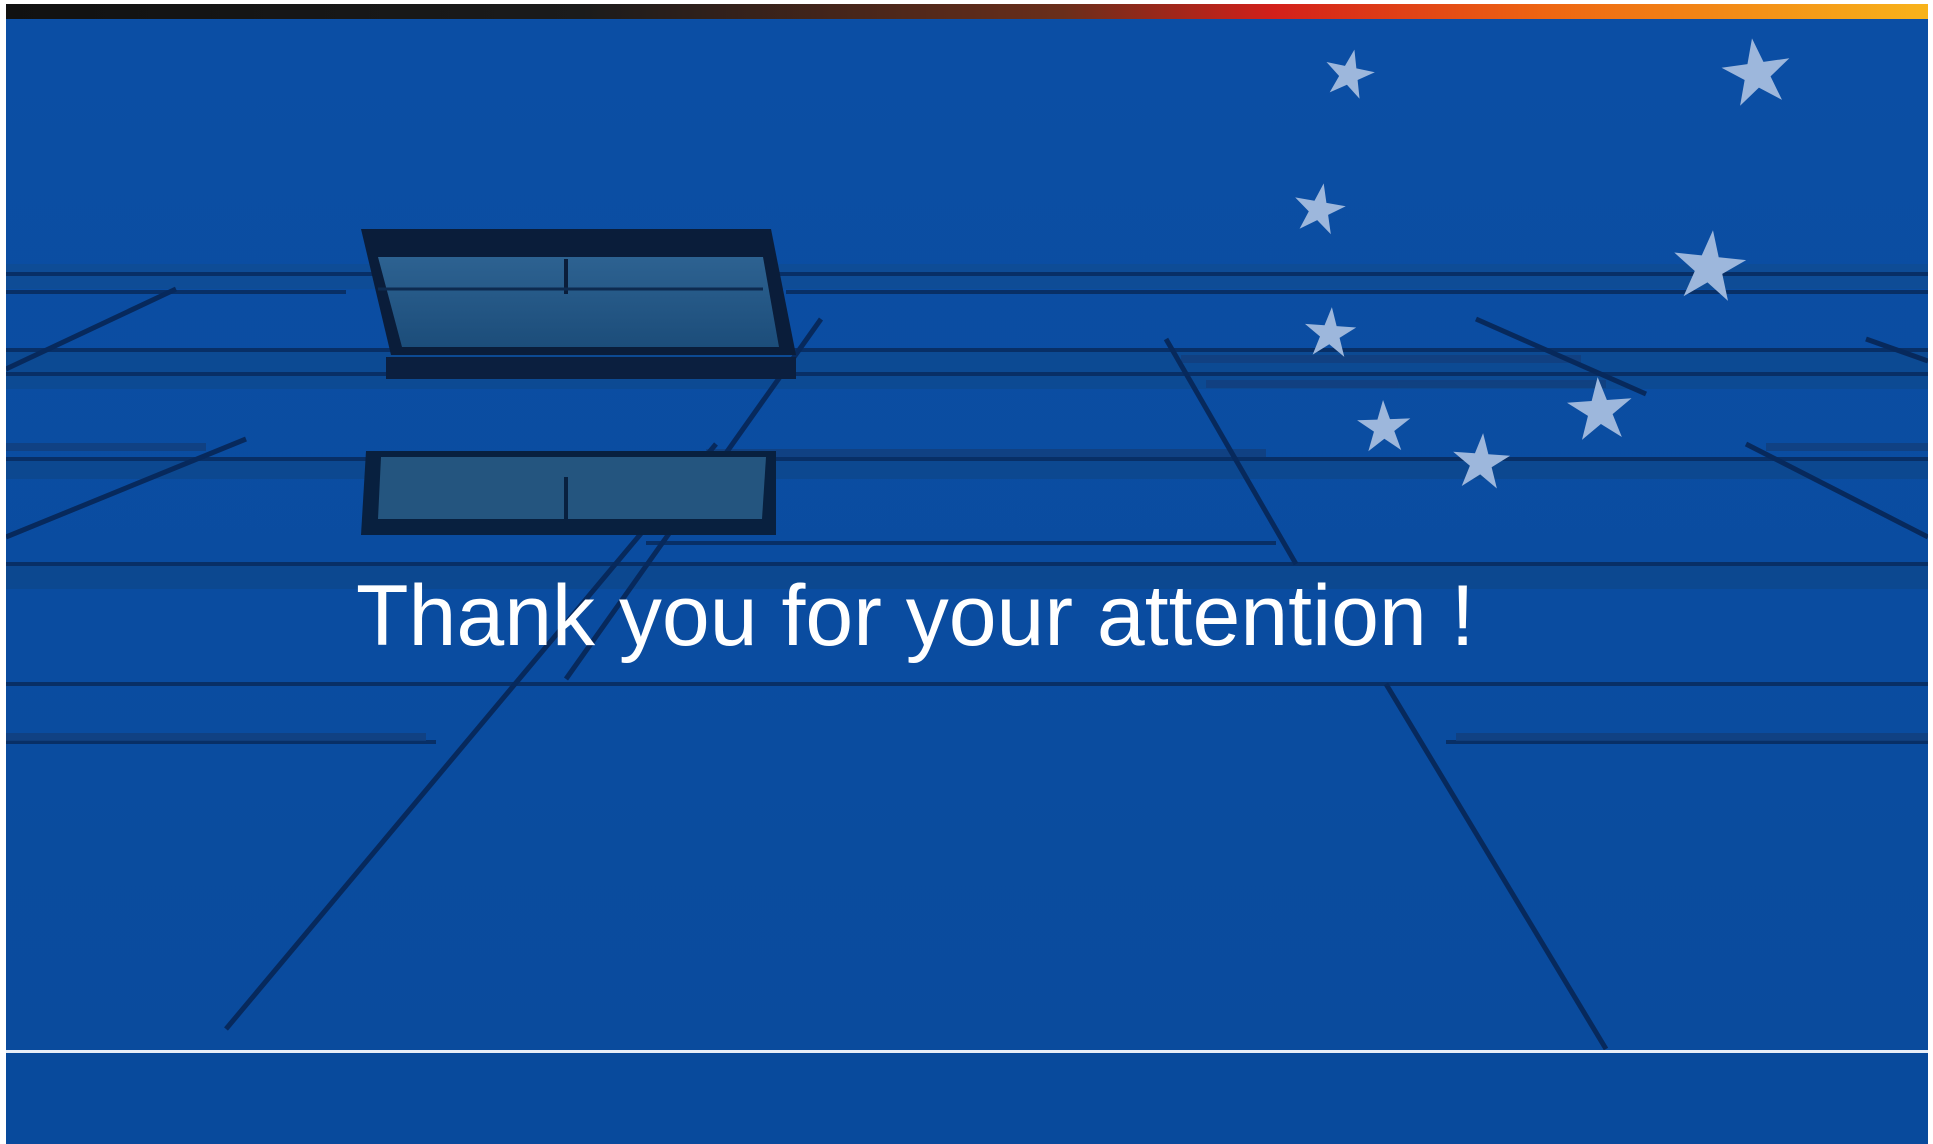 The width and height of the screenshot is (1933, 1144). Describe the element at coordinates (915, 616) in the screenshot. I see `slide-headline: Thank you for your attention !` at that location.